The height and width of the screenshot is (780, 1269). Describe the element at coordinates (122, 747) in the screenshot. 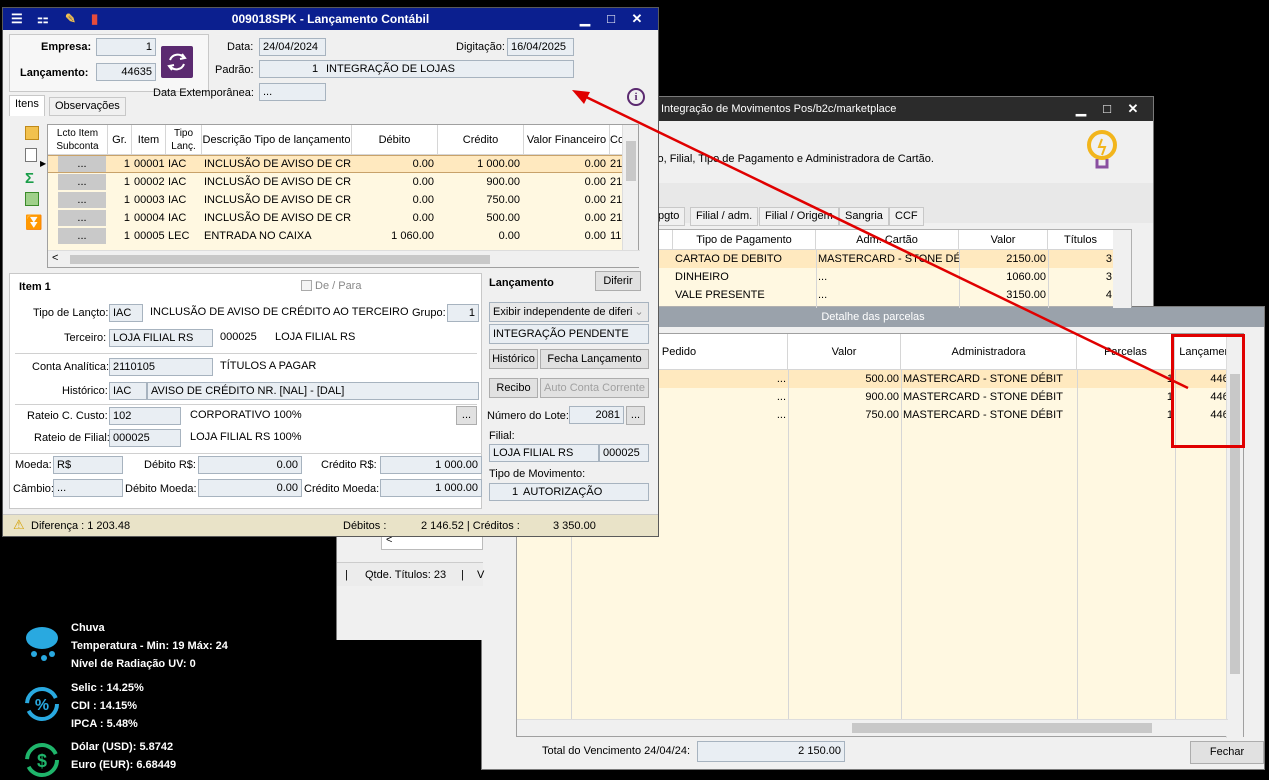

I see `dolar-rate: Dólar (USD): 5.8742` at that location.